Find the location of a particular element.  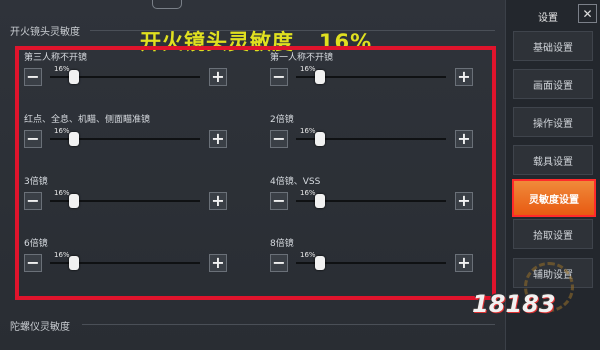

row-label: 8倍镜 is located at coordinates (282, 244).